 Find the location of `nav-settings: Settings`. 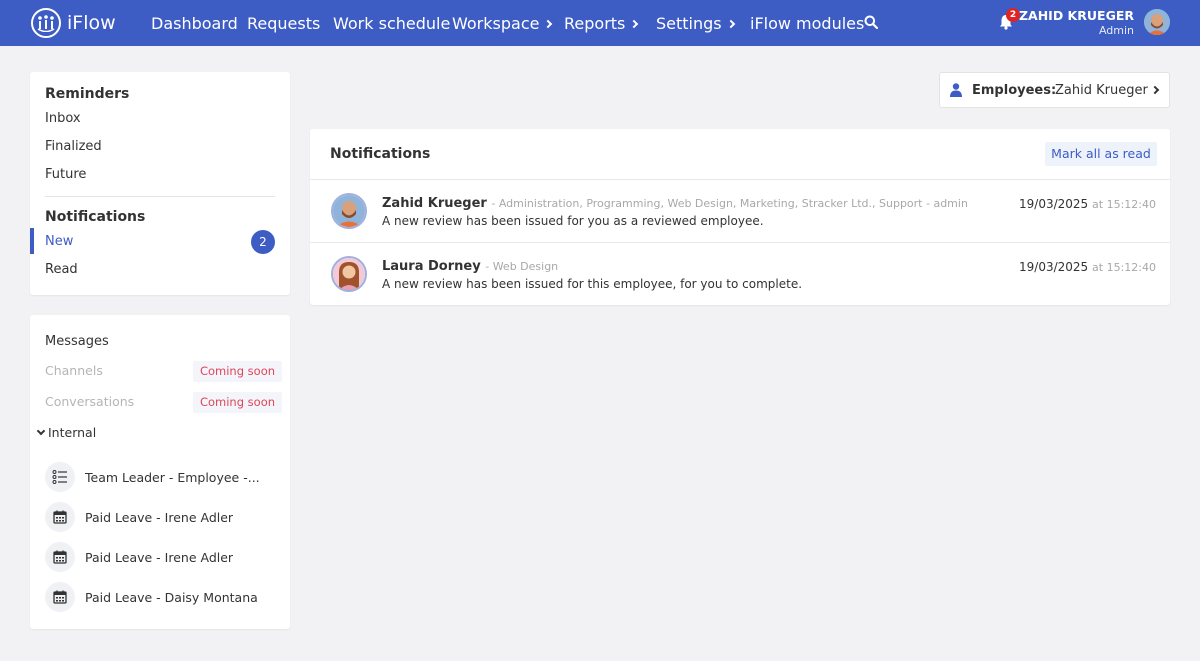

nav-settings: Settings is located at coordinates (695, 23).